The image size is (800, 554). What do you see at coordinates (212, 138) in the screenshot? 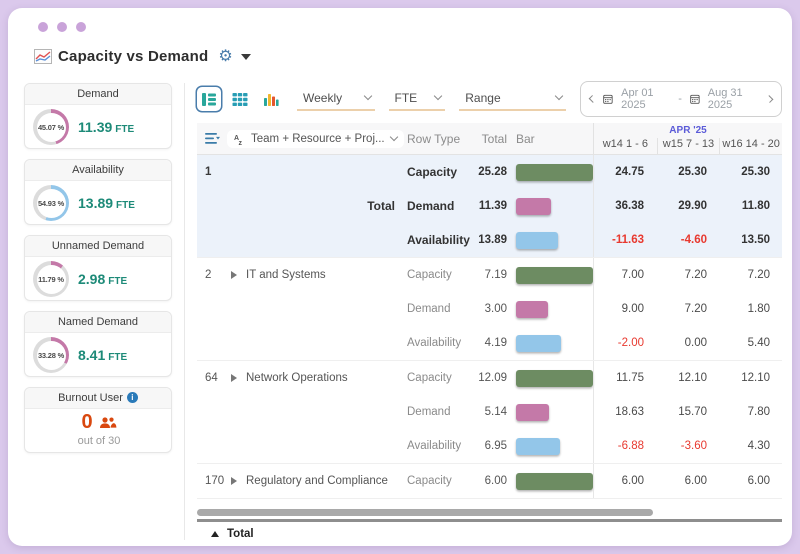
I see `sort-menu-icon` at bounding box center [212, 138].